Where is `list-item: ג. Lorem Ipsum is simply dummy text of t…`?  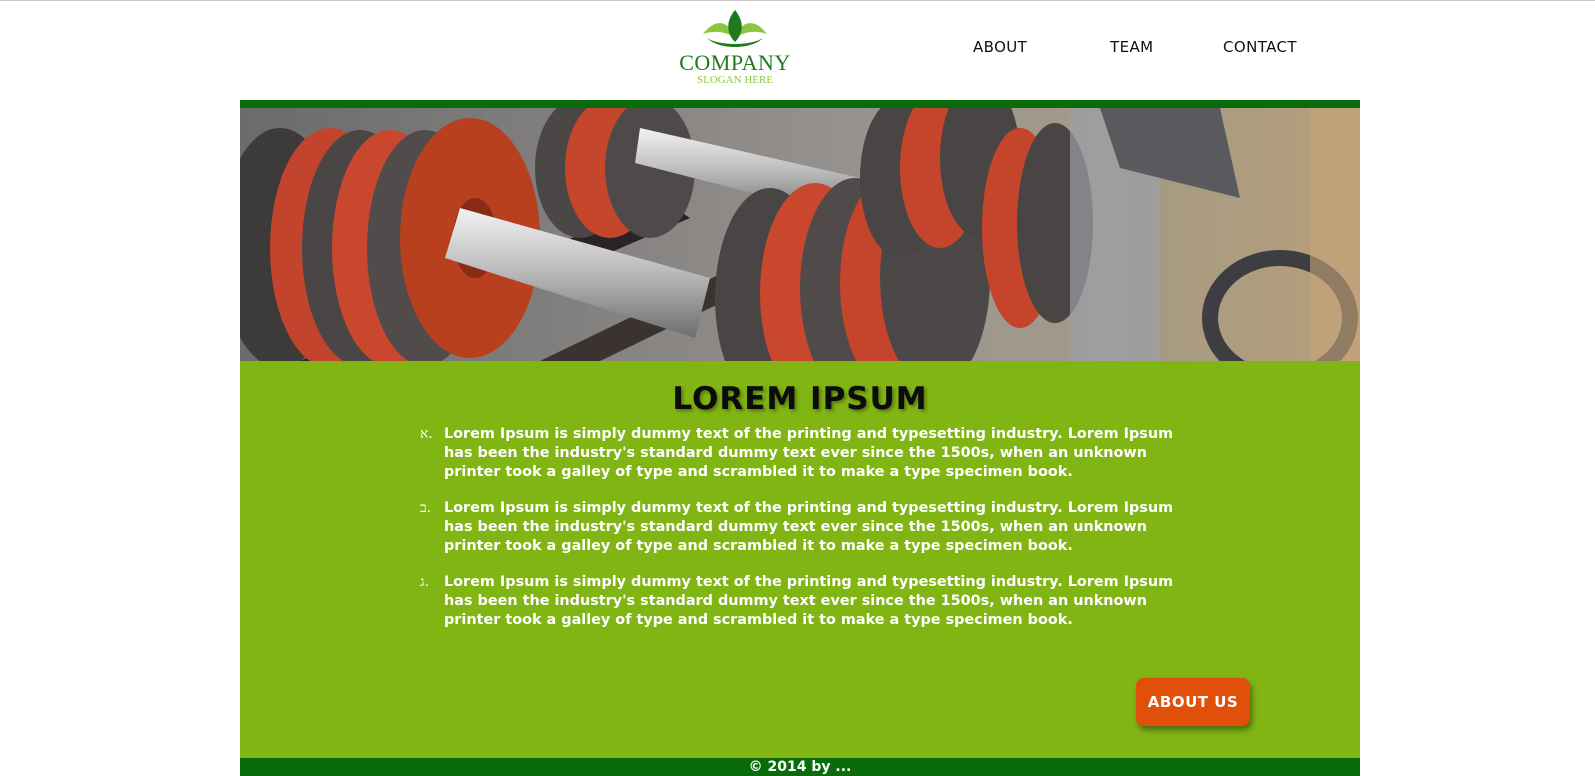
list-item: ג. Lorem Ipsum is simply dummy text of t… is located at coordinates (790, 601).